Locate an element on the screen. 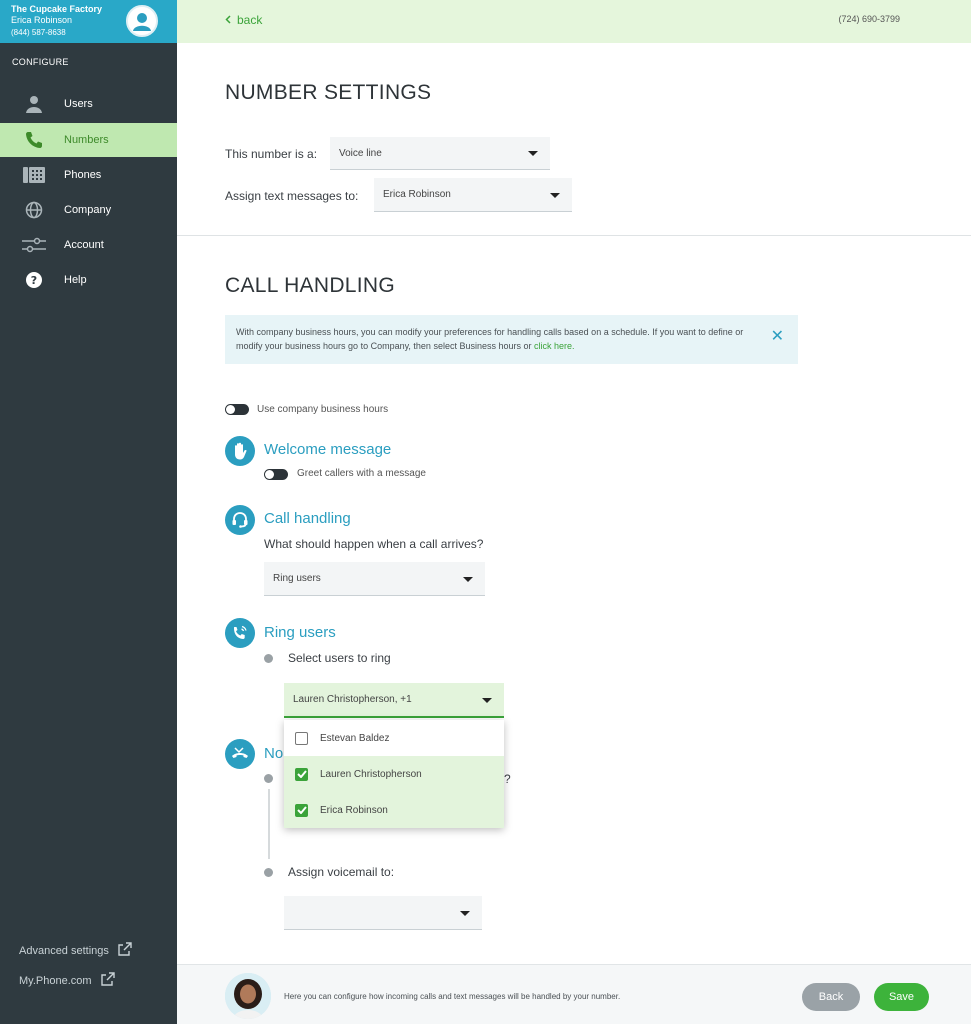 This screenshot has width=971, height=1024. number-type-label: This number is a: is located at coordinates (271, 154).